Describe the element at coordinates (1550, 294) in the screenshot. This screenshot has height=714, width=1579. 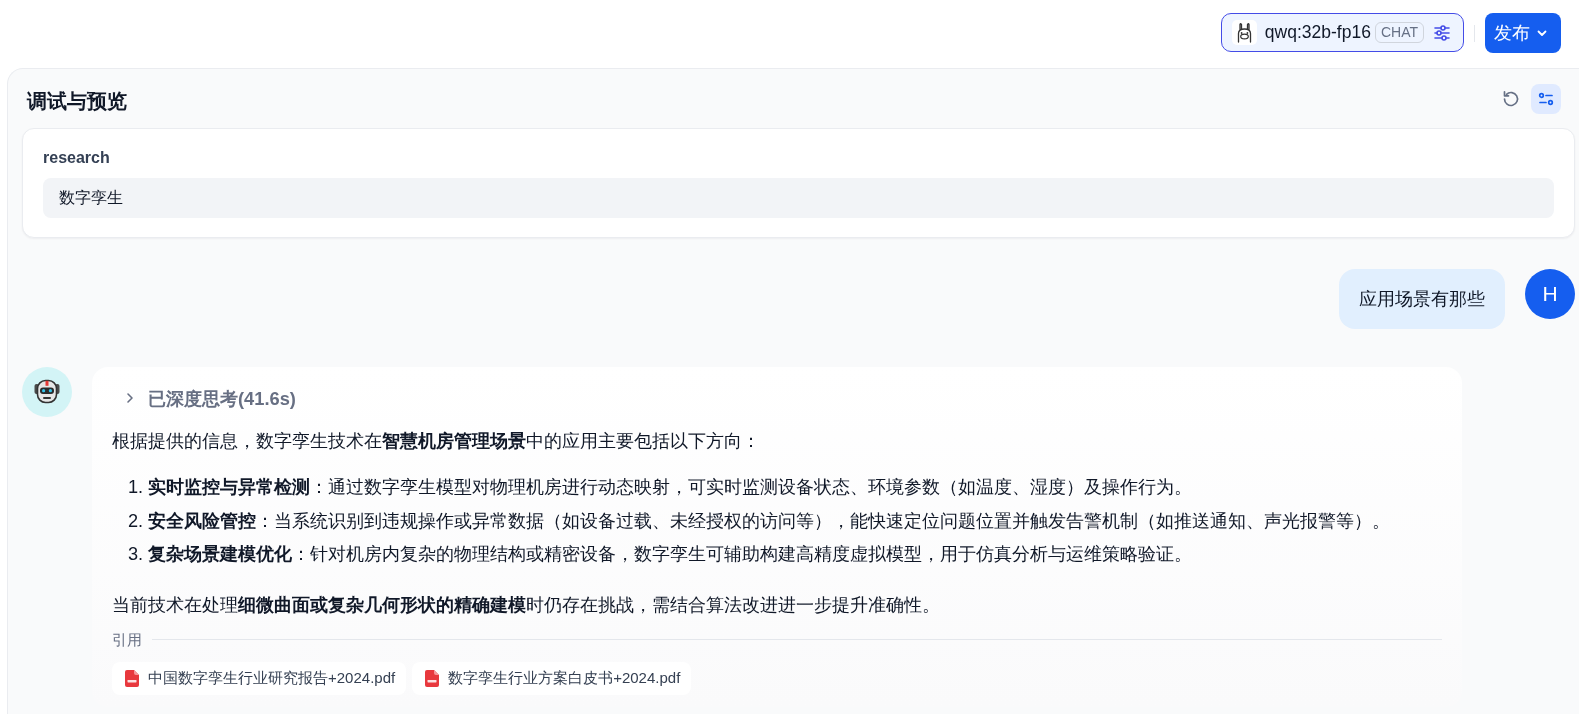
I see `user-avatar: H` at that location.